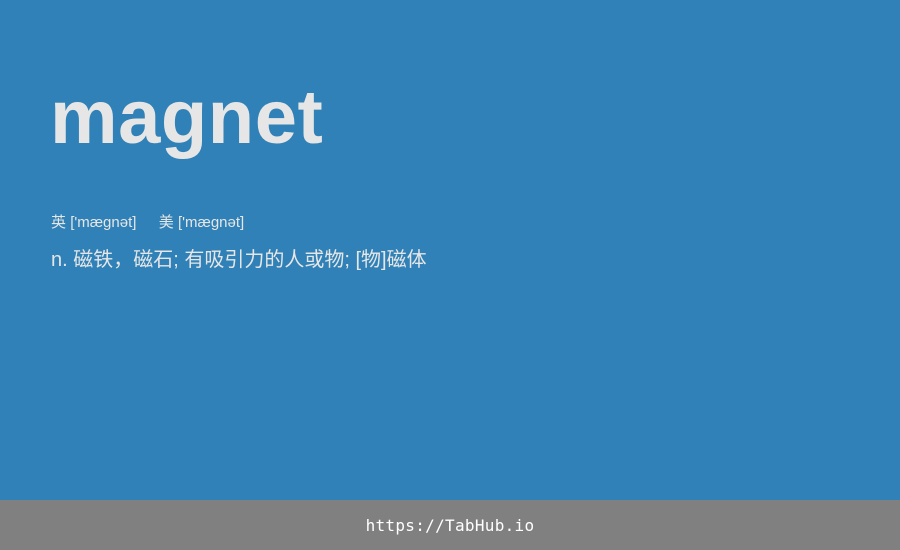 This screenshot has width=900, height=550. What do you see at coordinates (239, 260) in the screenshot?
I see `definition-text: n. 磁铁，磁石; 有吸引力的人或物; [物]磁体` at bounding box center [239, 260].